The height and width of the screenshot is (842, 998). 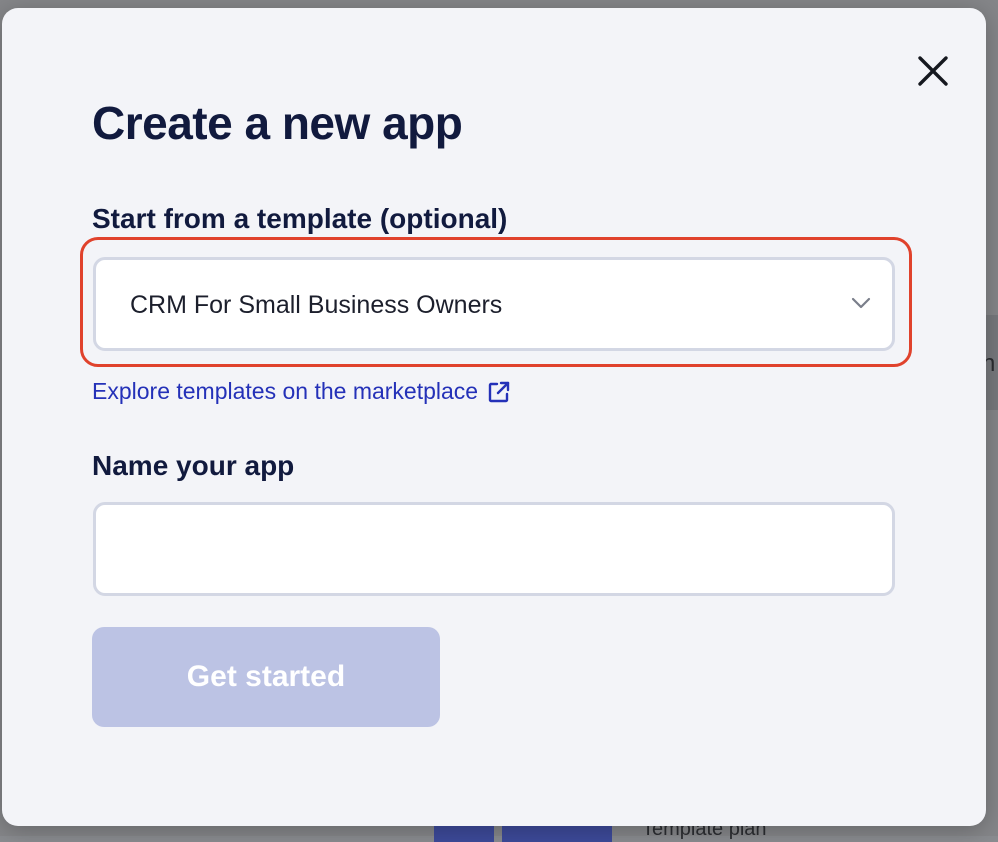 What do you see at coordinates (494, 549) in the screenshot?
I see `app-name-input` at bounding box center [494, 549].